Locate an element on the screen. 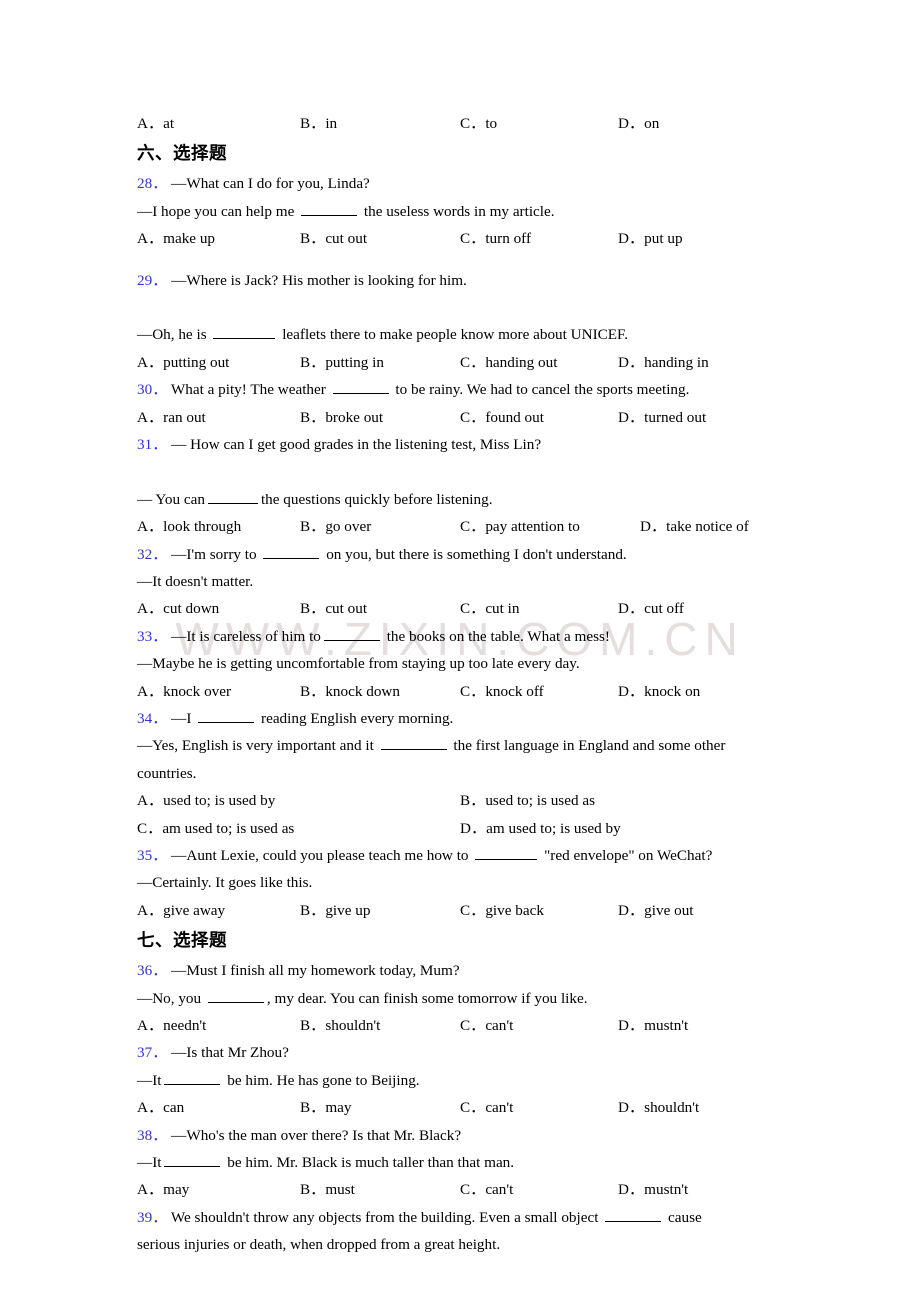 This screenshot has width=920, height=1302. option-a: A．make up is located at coordinates (176, 238).